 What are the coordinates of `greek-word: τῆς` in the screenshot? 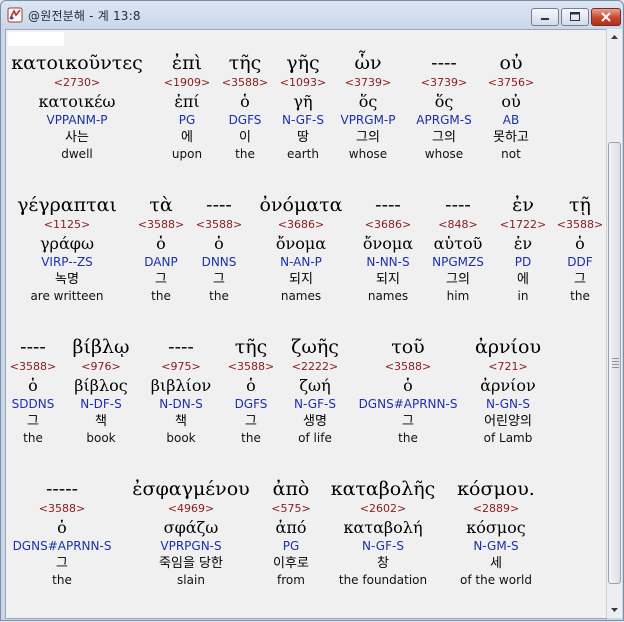 It's located at (245, 63).